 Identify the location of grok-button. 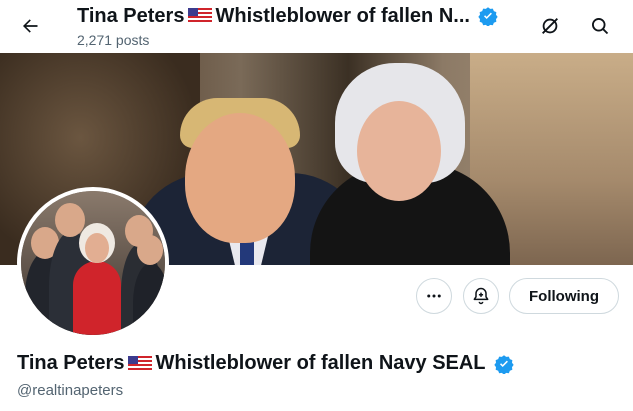
(550, 26).